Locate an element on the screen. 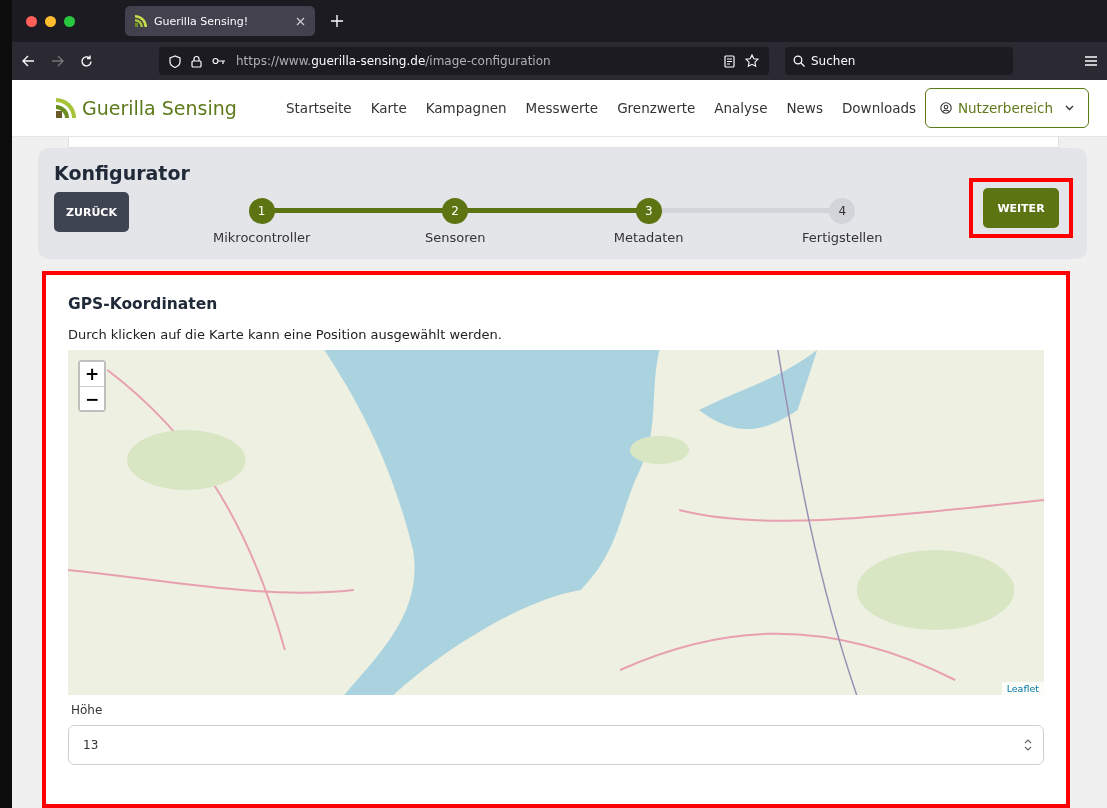  reload-icon is located at coordinates (86, 61).